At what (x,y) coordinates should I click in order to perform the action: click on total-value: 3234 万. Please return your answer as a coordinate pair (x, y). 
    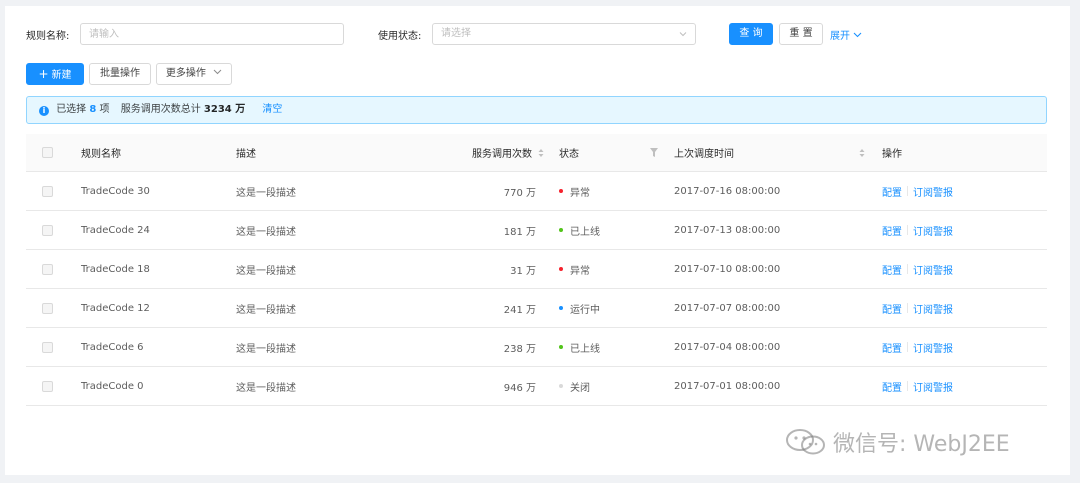
    Looking at the image, I should click on (224, 109).